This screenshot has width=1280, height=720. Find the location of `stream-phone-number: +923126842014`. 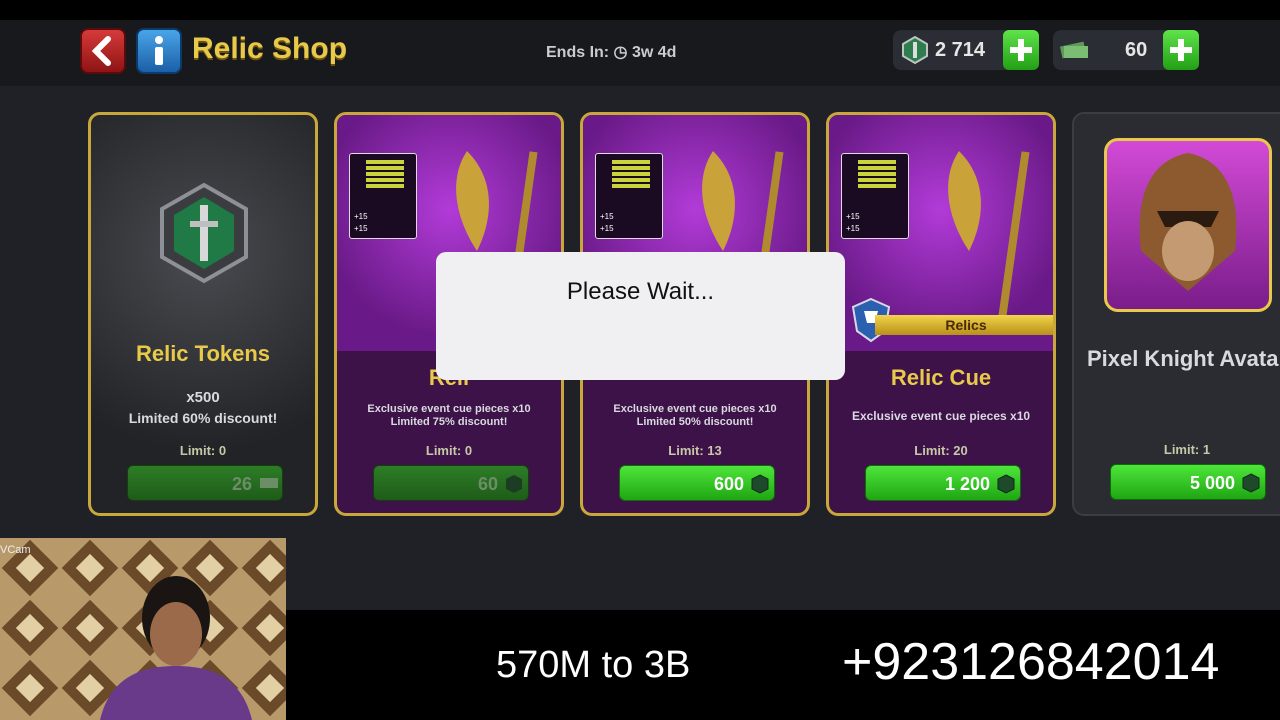

stream-phone-number: +923126842014 is located at coordinates (1031, 662).